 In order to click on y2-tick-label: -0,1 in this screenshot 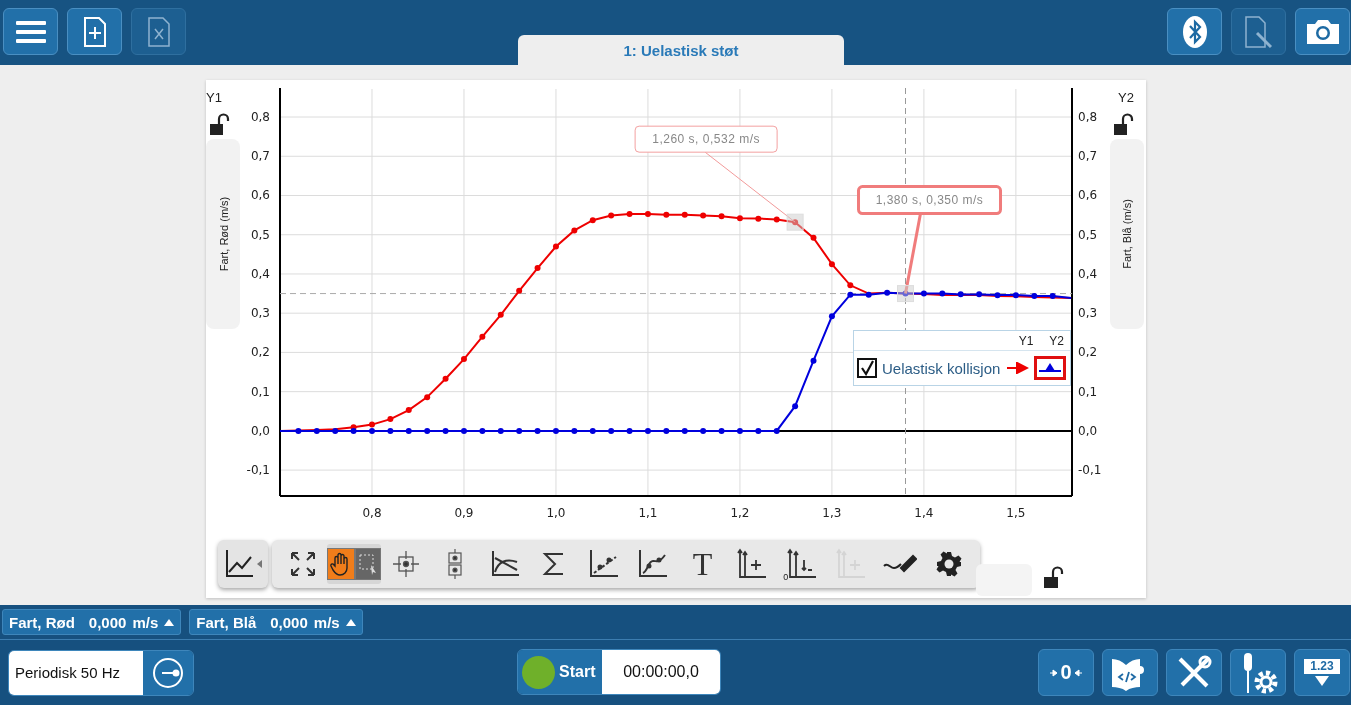, I will do `click(1090, 470)`.